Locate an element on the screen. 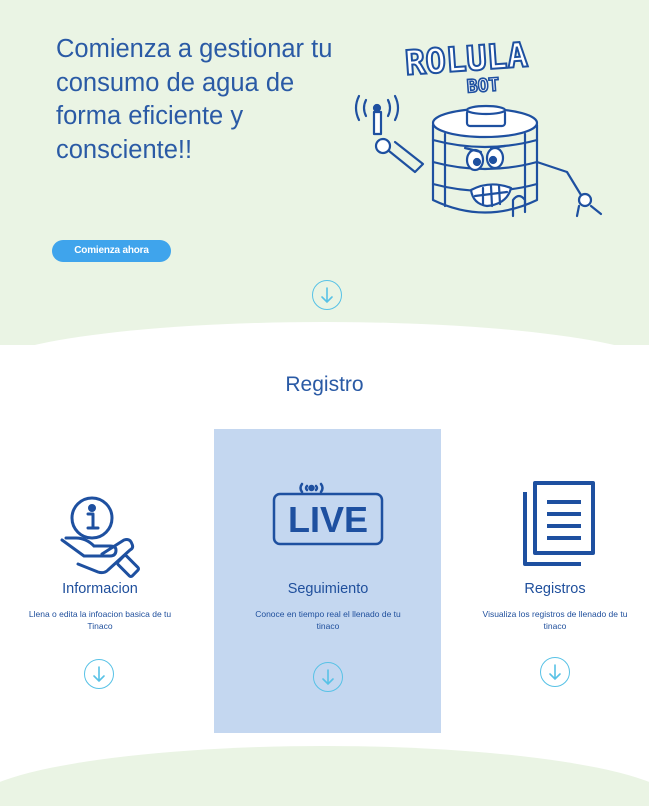 The height and width of the screenshot is (806, 649). card-seguimiento-title: Seguimiento is located at coordinates (328, 589).